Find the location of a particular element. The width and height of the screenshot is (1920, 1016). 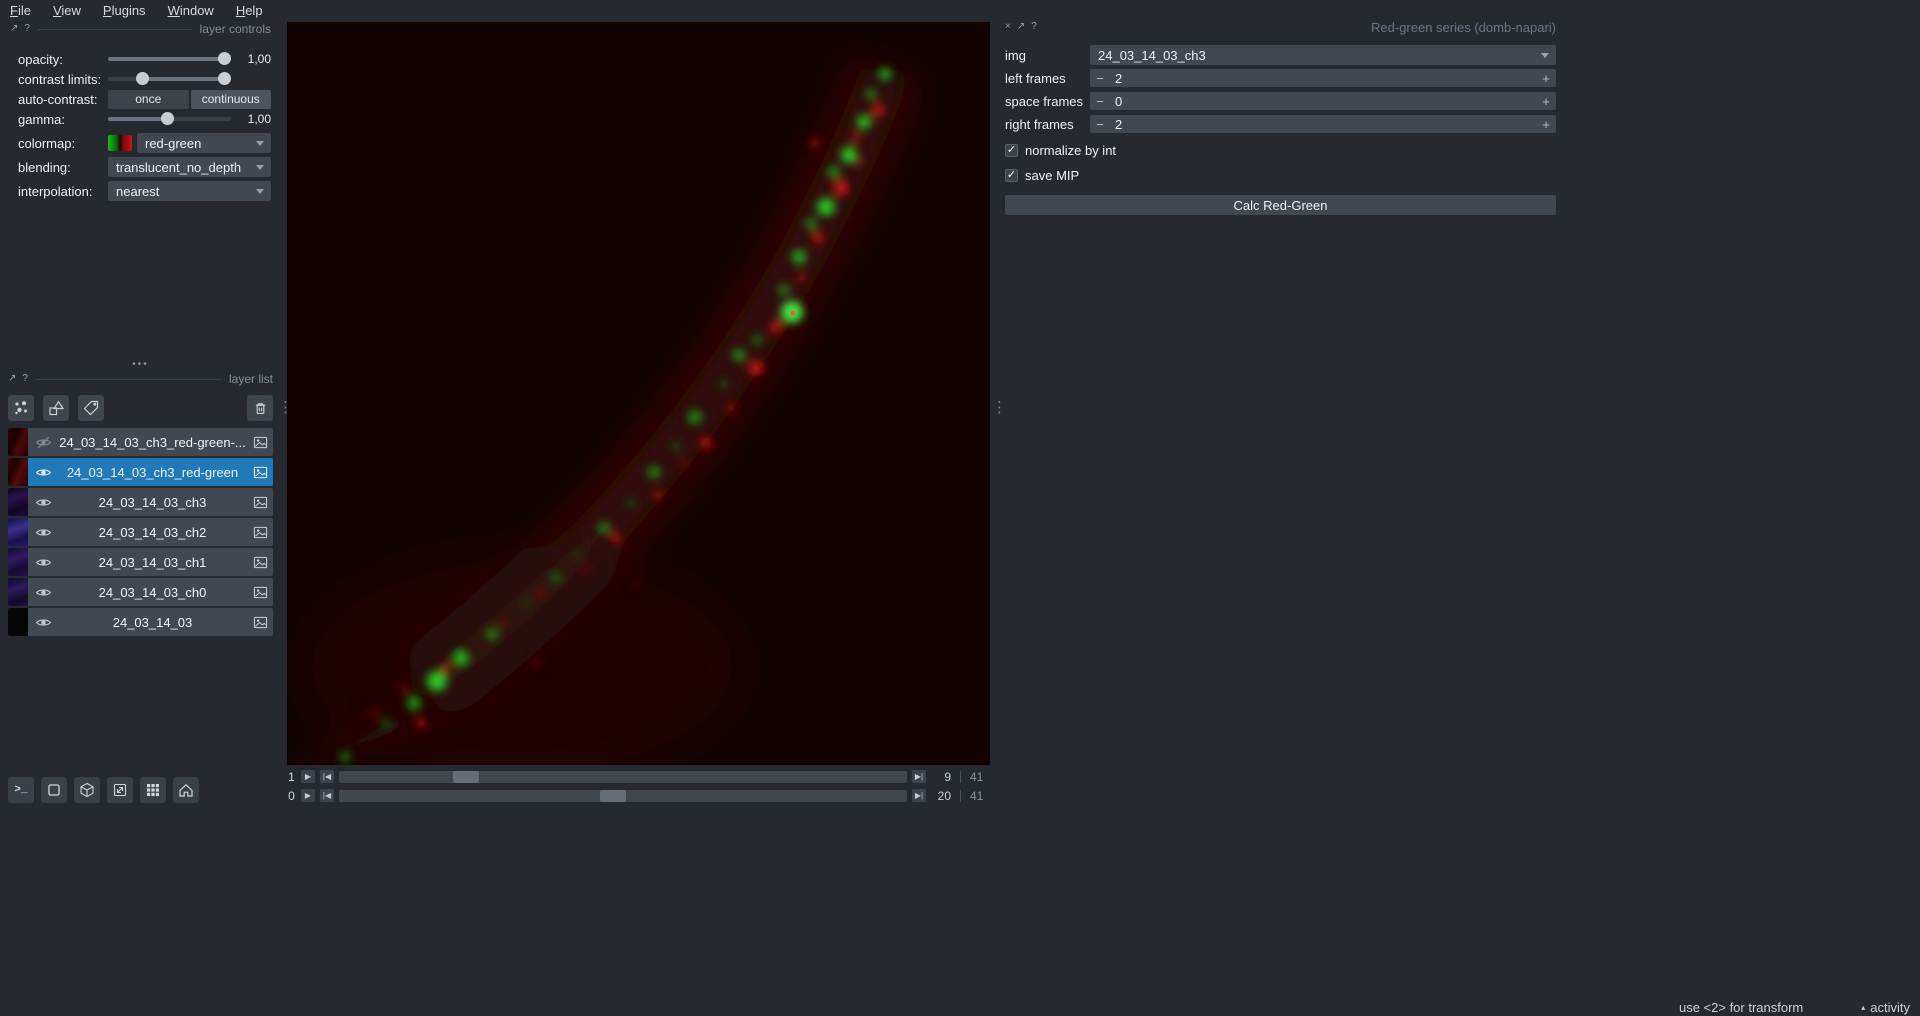

normalize-checkbox: ✓ is located at coordinates (1011, 150).